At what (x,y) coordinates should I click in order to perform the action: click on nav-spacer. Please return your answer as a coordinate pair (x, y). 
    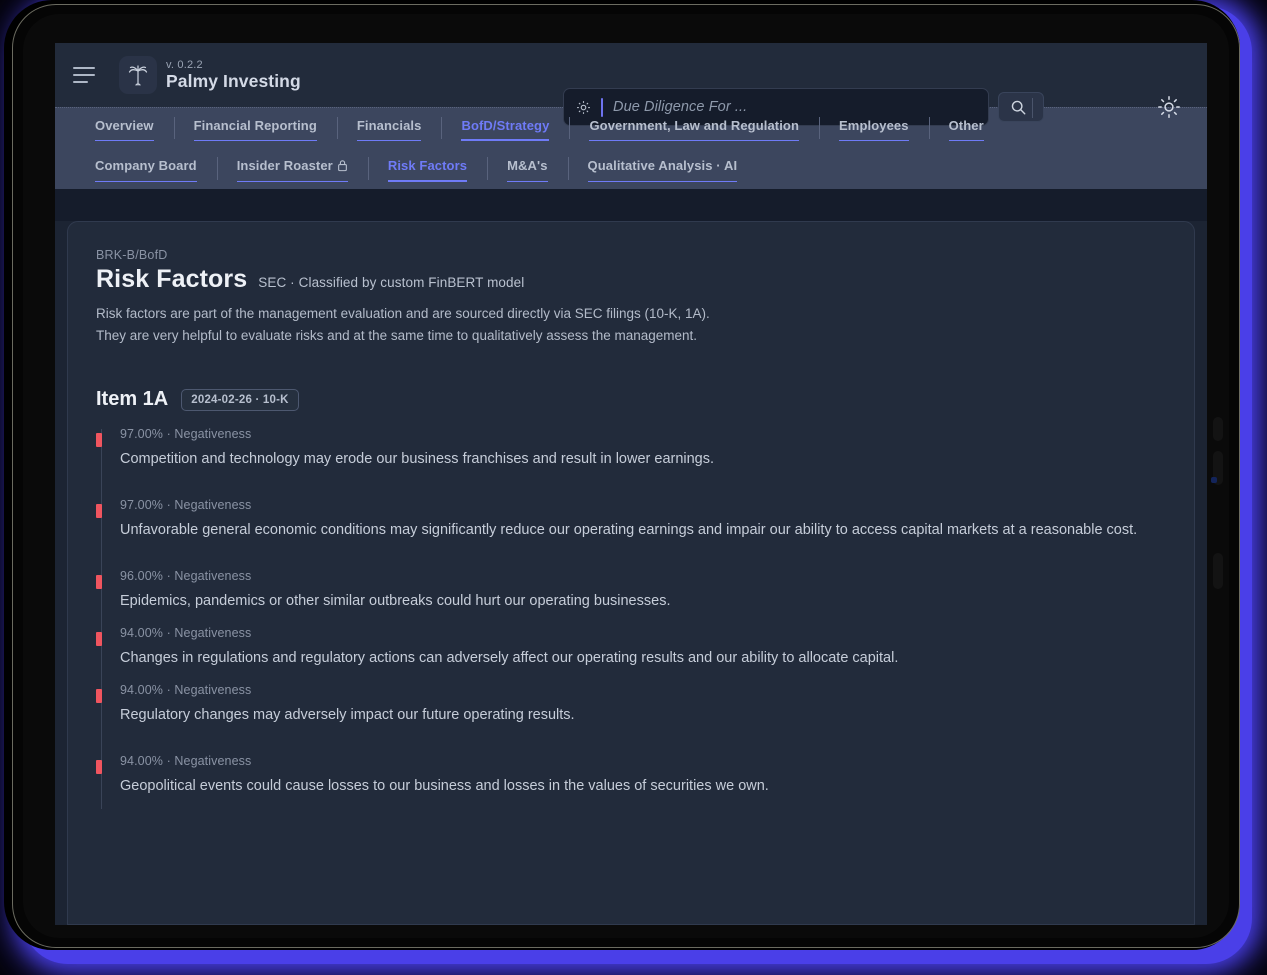
    Looking at the image, I should click on (631, 205).